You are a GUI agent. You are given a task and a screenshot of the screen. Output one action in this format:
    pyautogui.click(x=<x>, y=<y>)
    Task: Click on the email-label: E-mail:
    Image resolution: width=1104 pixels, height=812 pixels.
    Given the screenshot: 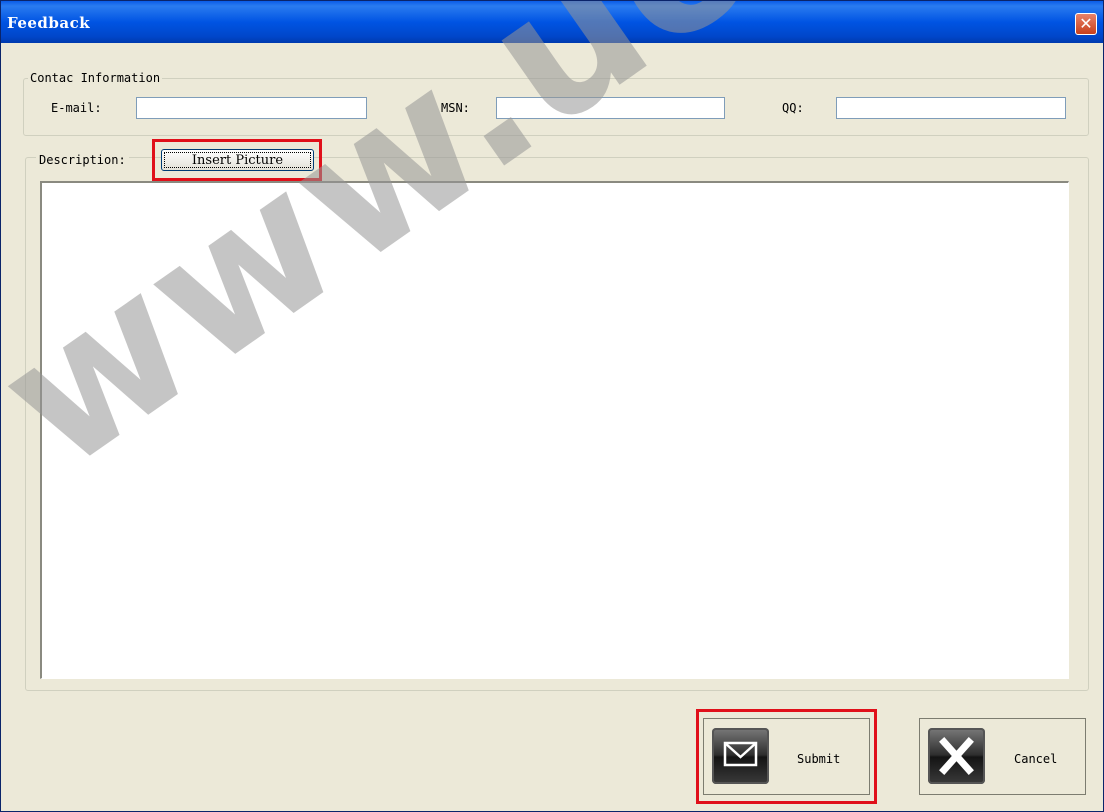 What is the action you would take?
    pyautogui.click(x=76, y=108)
    